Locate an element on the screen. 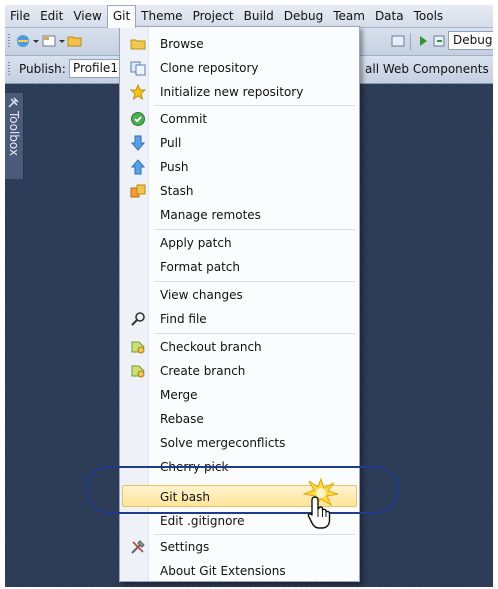  menu-item-label: Manage remotes is located at coordinates (210, 215).